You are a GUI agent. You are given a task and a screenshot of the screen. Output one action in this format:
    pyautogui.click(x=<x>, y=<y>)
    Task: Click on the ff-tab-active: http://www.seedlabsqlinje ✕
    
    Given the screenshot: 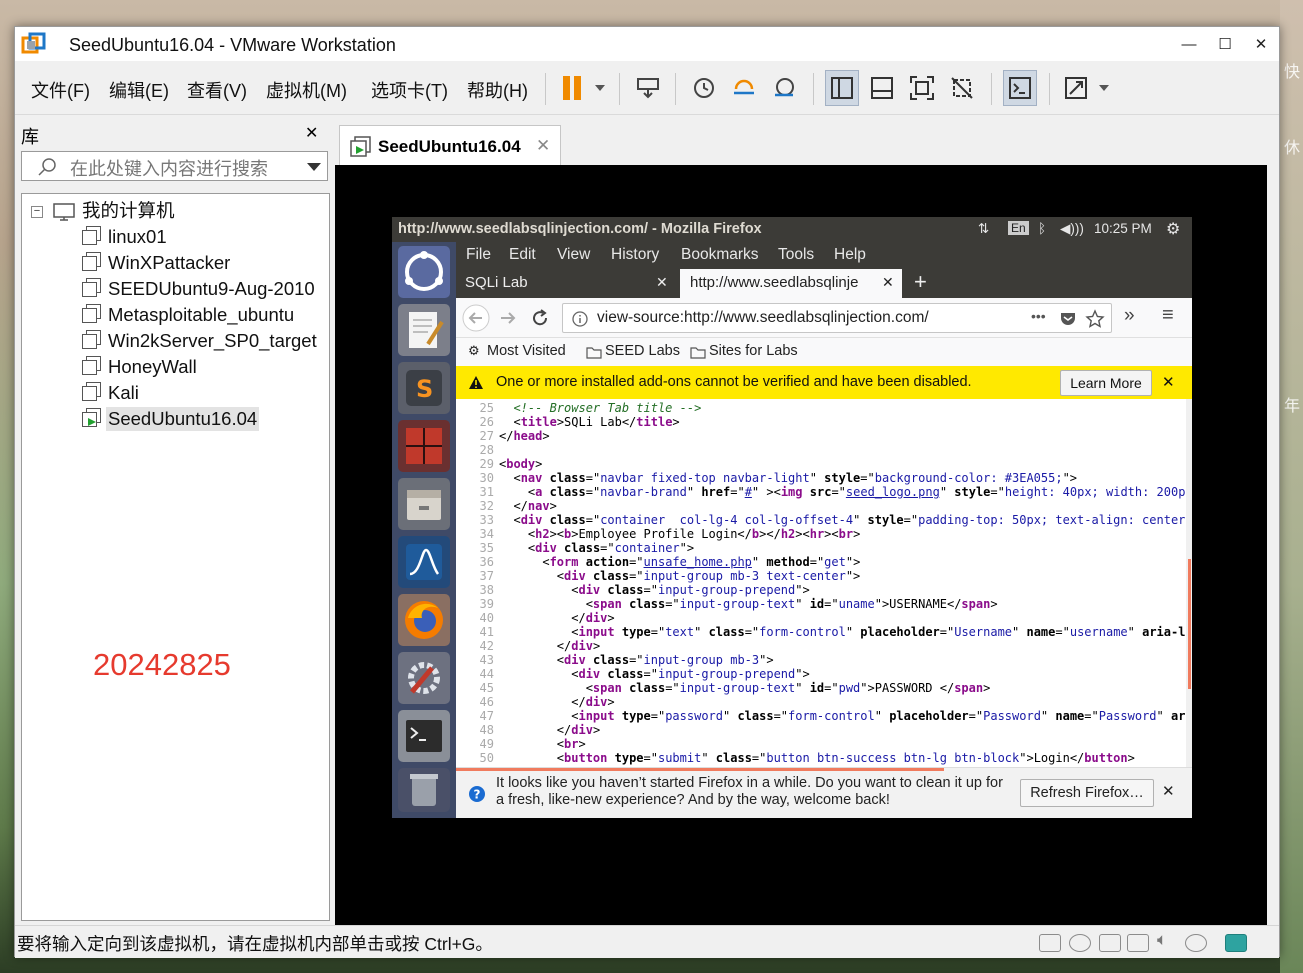 What is the action you would take?
    pyautogui.click(x=791, y=283)
    